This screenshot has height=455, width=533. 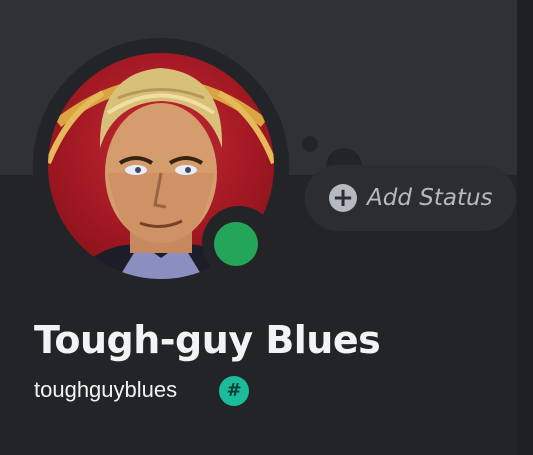 What do you see at coordinates (525, 227) in the screenshot?
I see `scrollbar-track` at bounding box center [525, 227].